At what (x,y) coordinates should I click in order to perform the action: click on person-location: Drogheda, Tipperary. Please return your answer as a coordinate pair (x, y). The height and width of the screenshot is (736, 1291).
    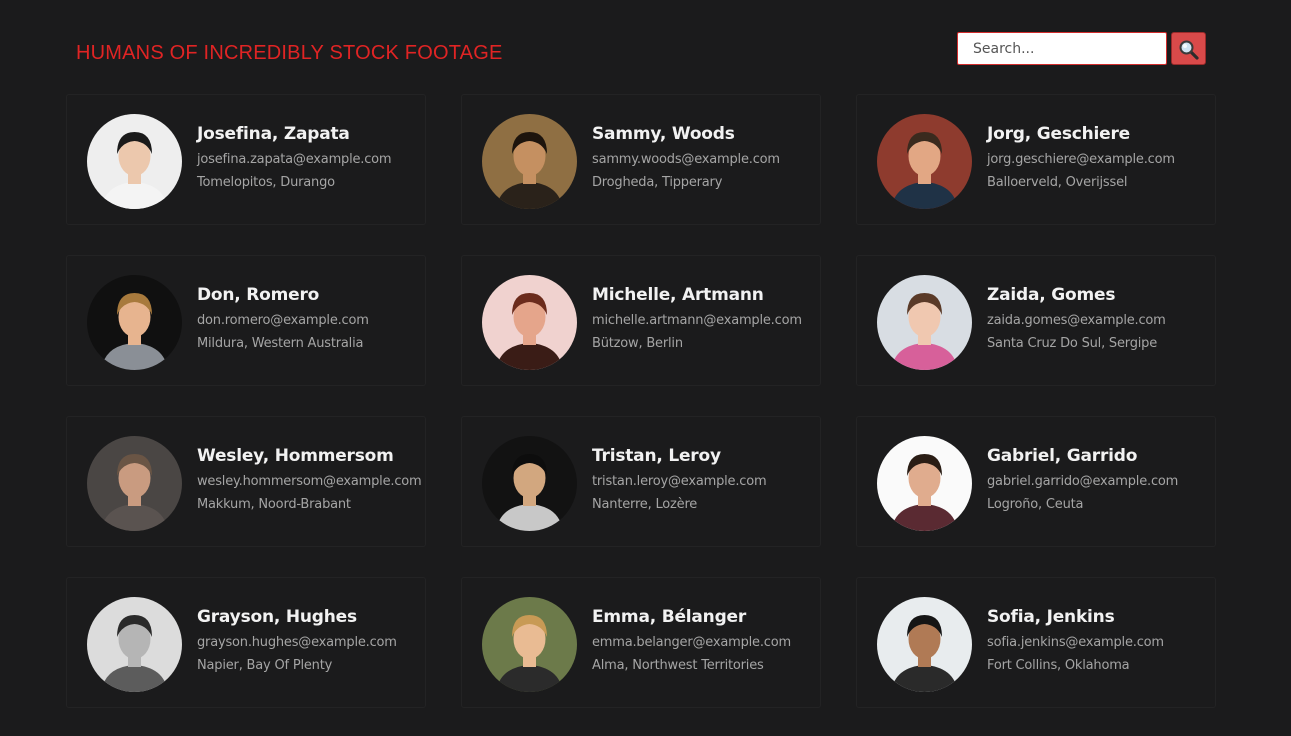
    Looking at the image, I should click on (657, 182).